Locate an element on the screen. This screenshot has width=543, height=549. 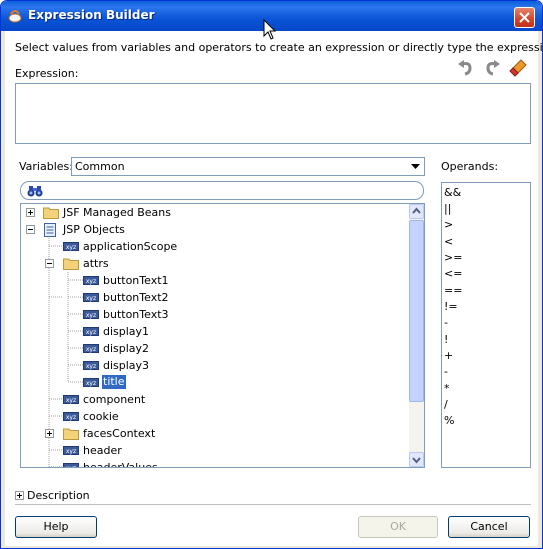
operand-item: != is located at coordinates (451, 306).